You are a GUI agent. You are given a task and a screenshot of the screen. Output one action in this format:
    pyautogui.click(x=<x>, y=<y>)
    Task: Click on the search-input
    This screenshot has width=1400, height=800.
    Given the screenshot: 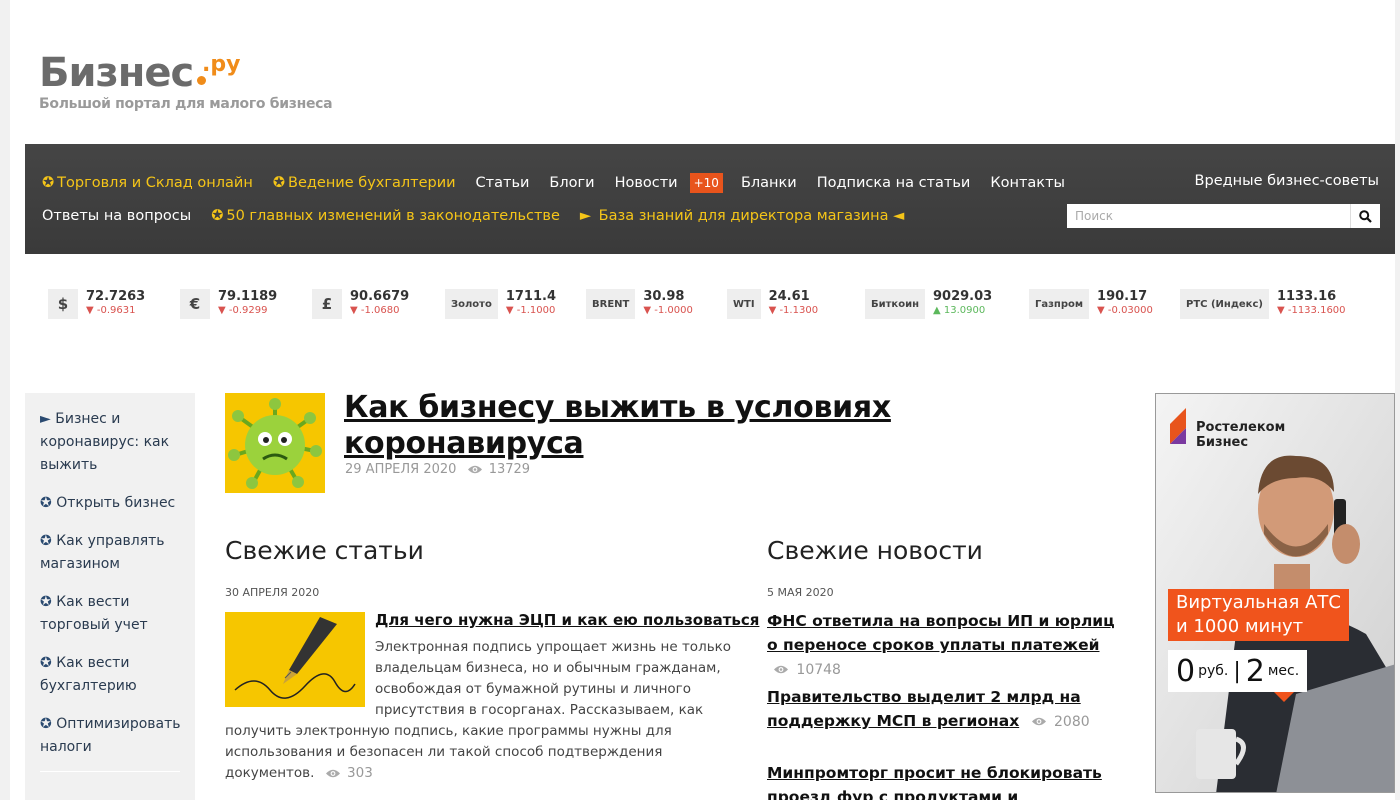 What is the action you would take?
    pyautogui.click(x=1208, y=216)
    